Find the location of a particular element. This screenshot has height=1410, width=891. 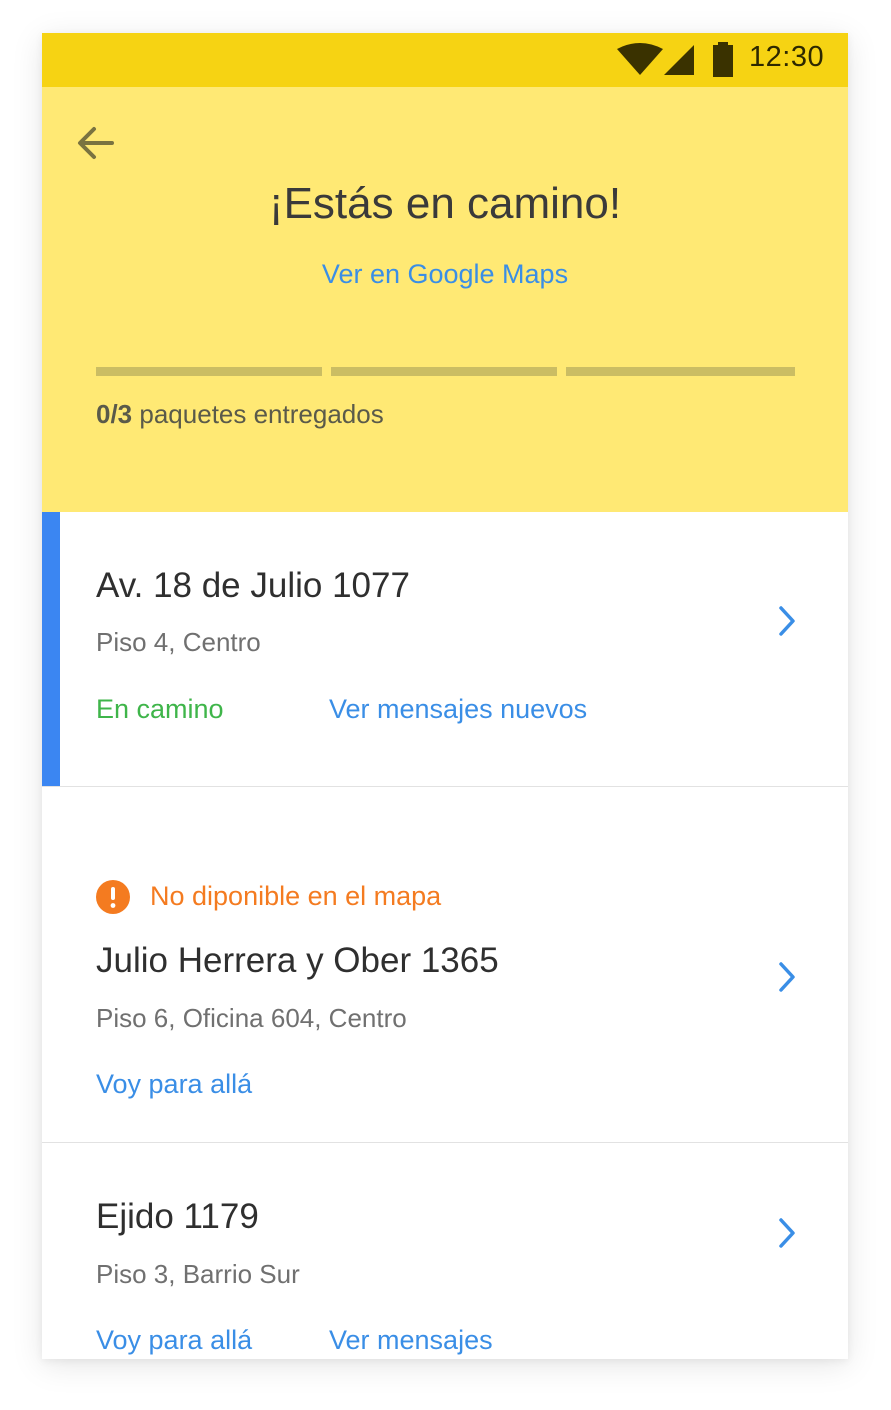

delivery-address: Ejido 1179 is located at coordinates (177, 1216).